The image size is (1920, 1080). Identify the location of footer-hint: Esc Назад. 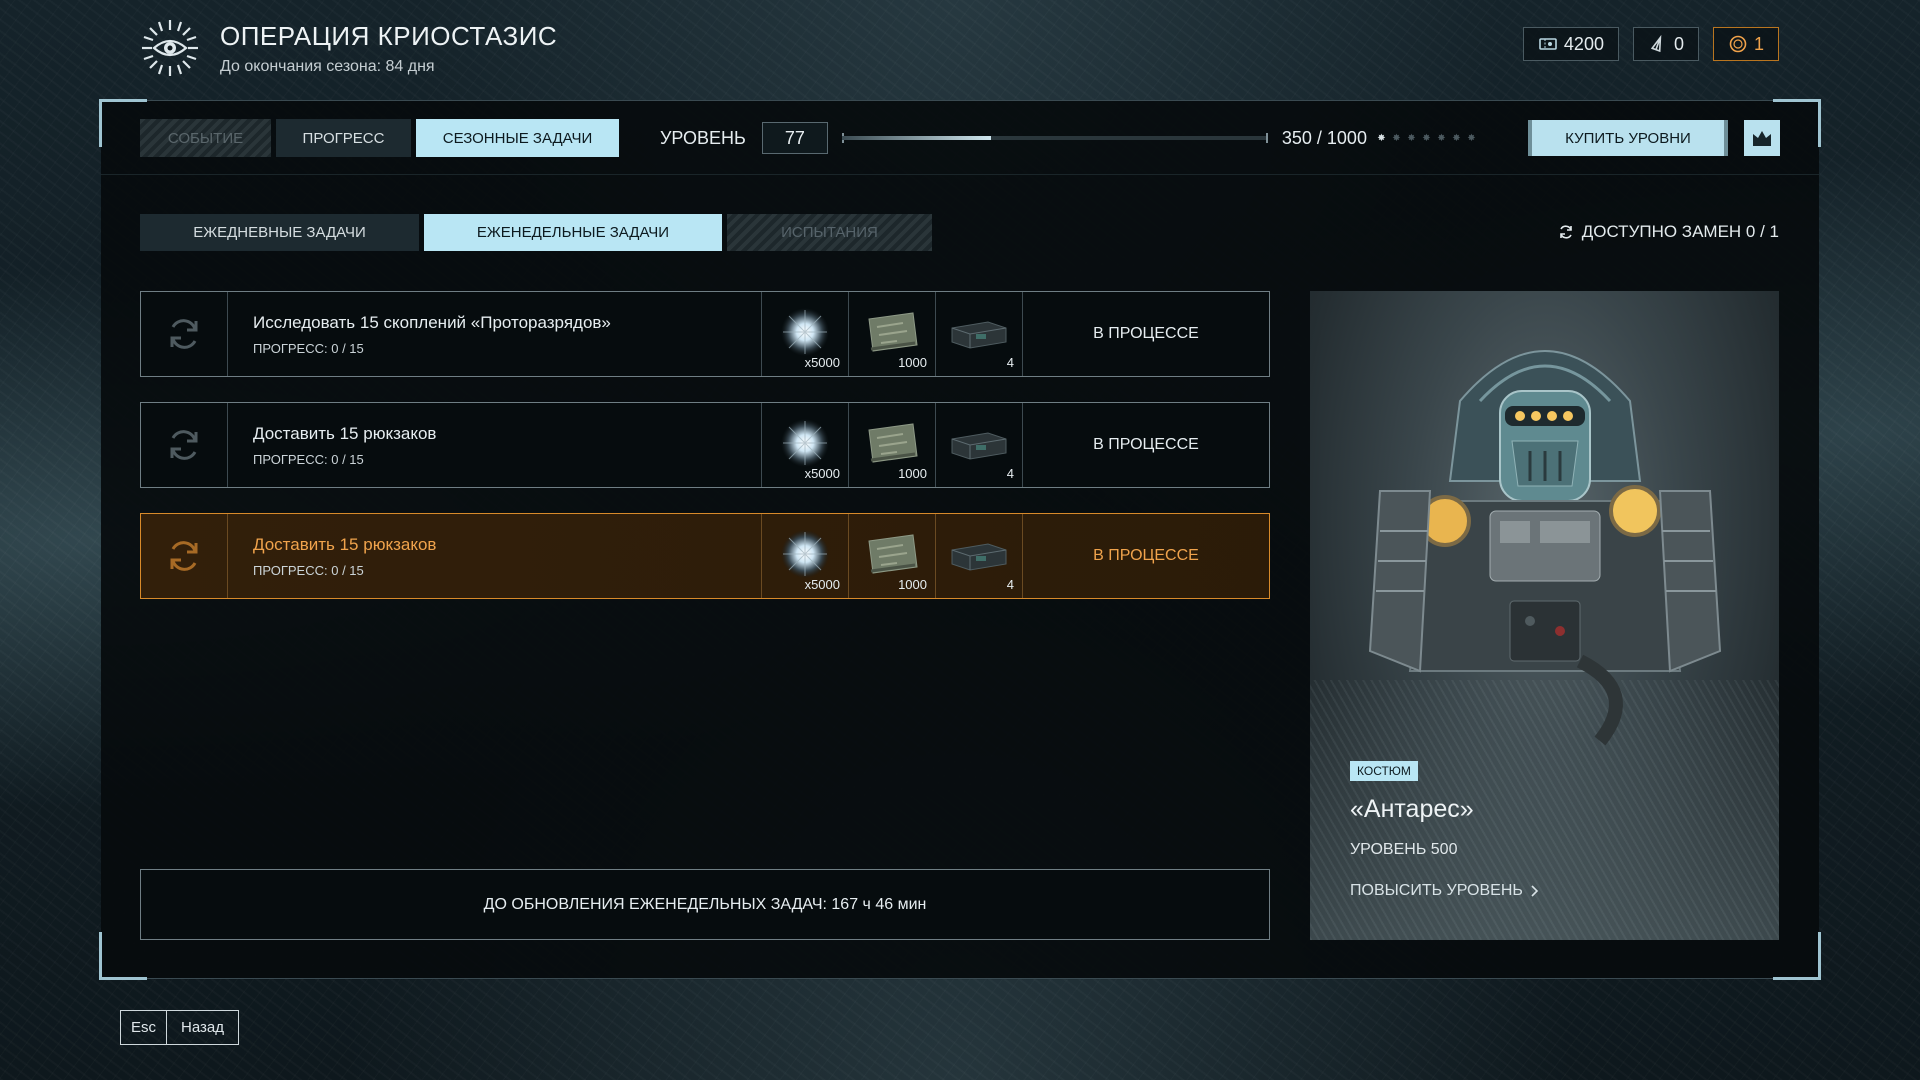
(179, 1027).